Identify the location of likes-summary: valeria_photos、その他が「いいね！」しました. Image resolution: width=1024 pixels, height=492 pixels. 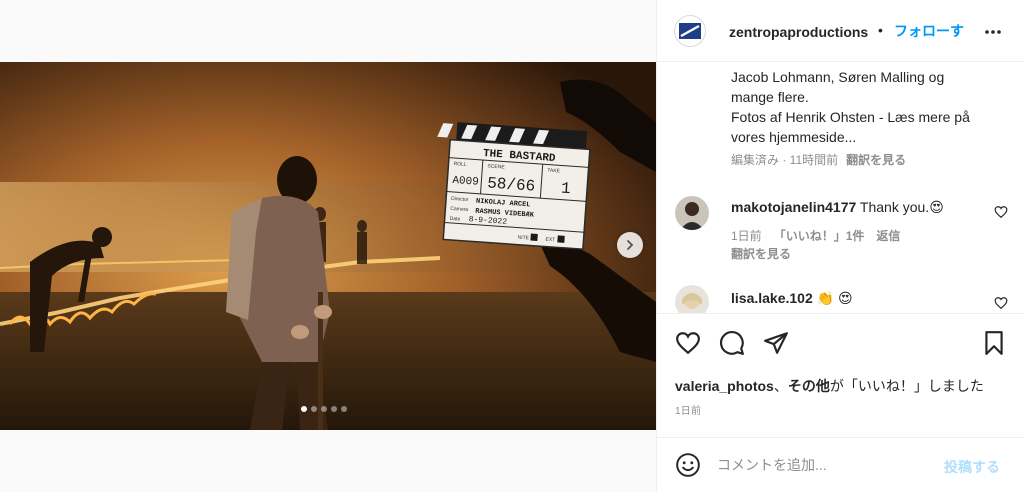
(829, 386).